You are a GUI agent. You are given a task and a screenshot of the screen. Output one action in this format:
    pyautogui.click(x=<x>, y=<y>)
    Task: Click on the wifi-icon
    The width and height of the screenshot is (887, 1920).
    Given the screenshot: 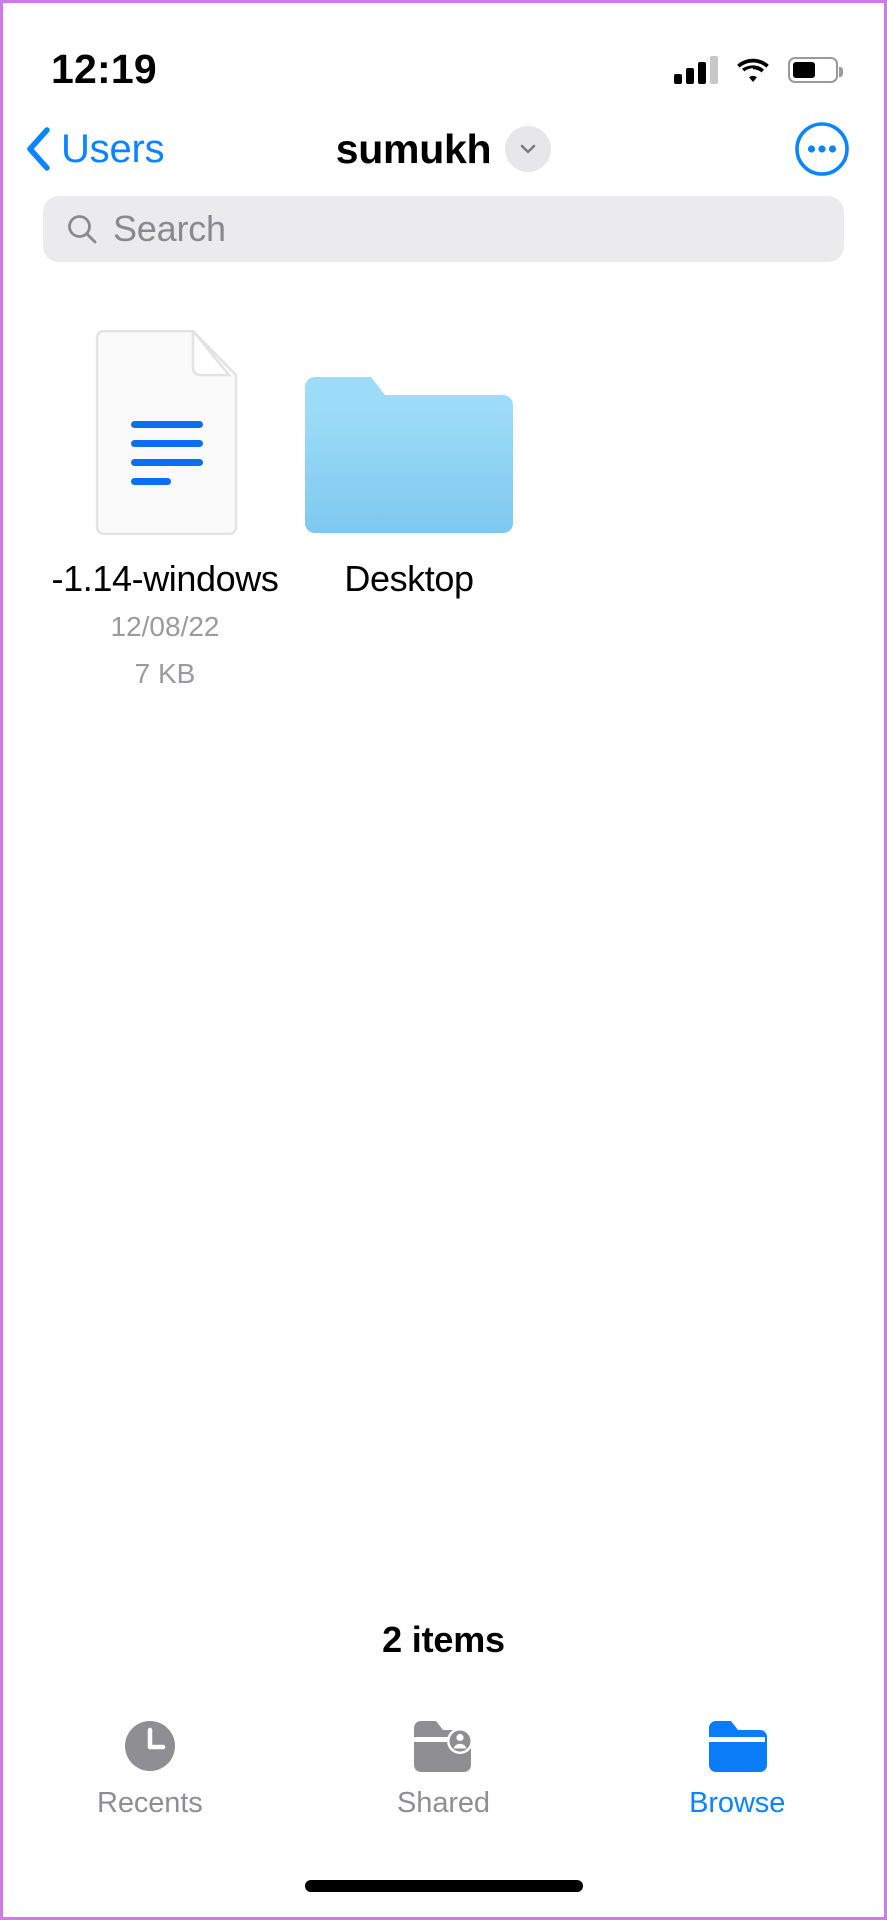 What is the action you would take?
    pyautogui.click(x=753, y=70)
    